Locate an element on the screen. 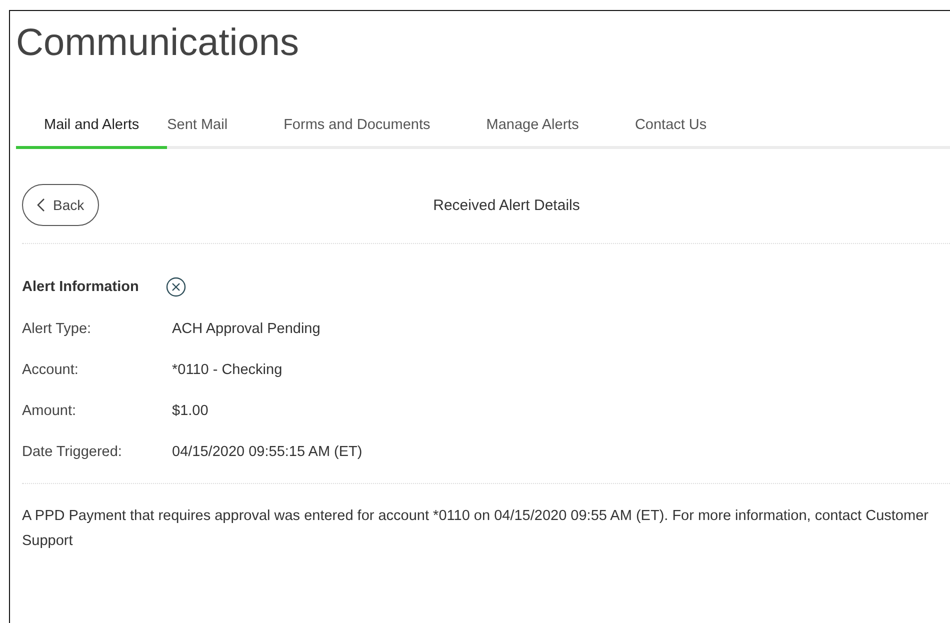 This screenshot has width=950, height=623. page-title: Communications is located at coordinates (157, 43).